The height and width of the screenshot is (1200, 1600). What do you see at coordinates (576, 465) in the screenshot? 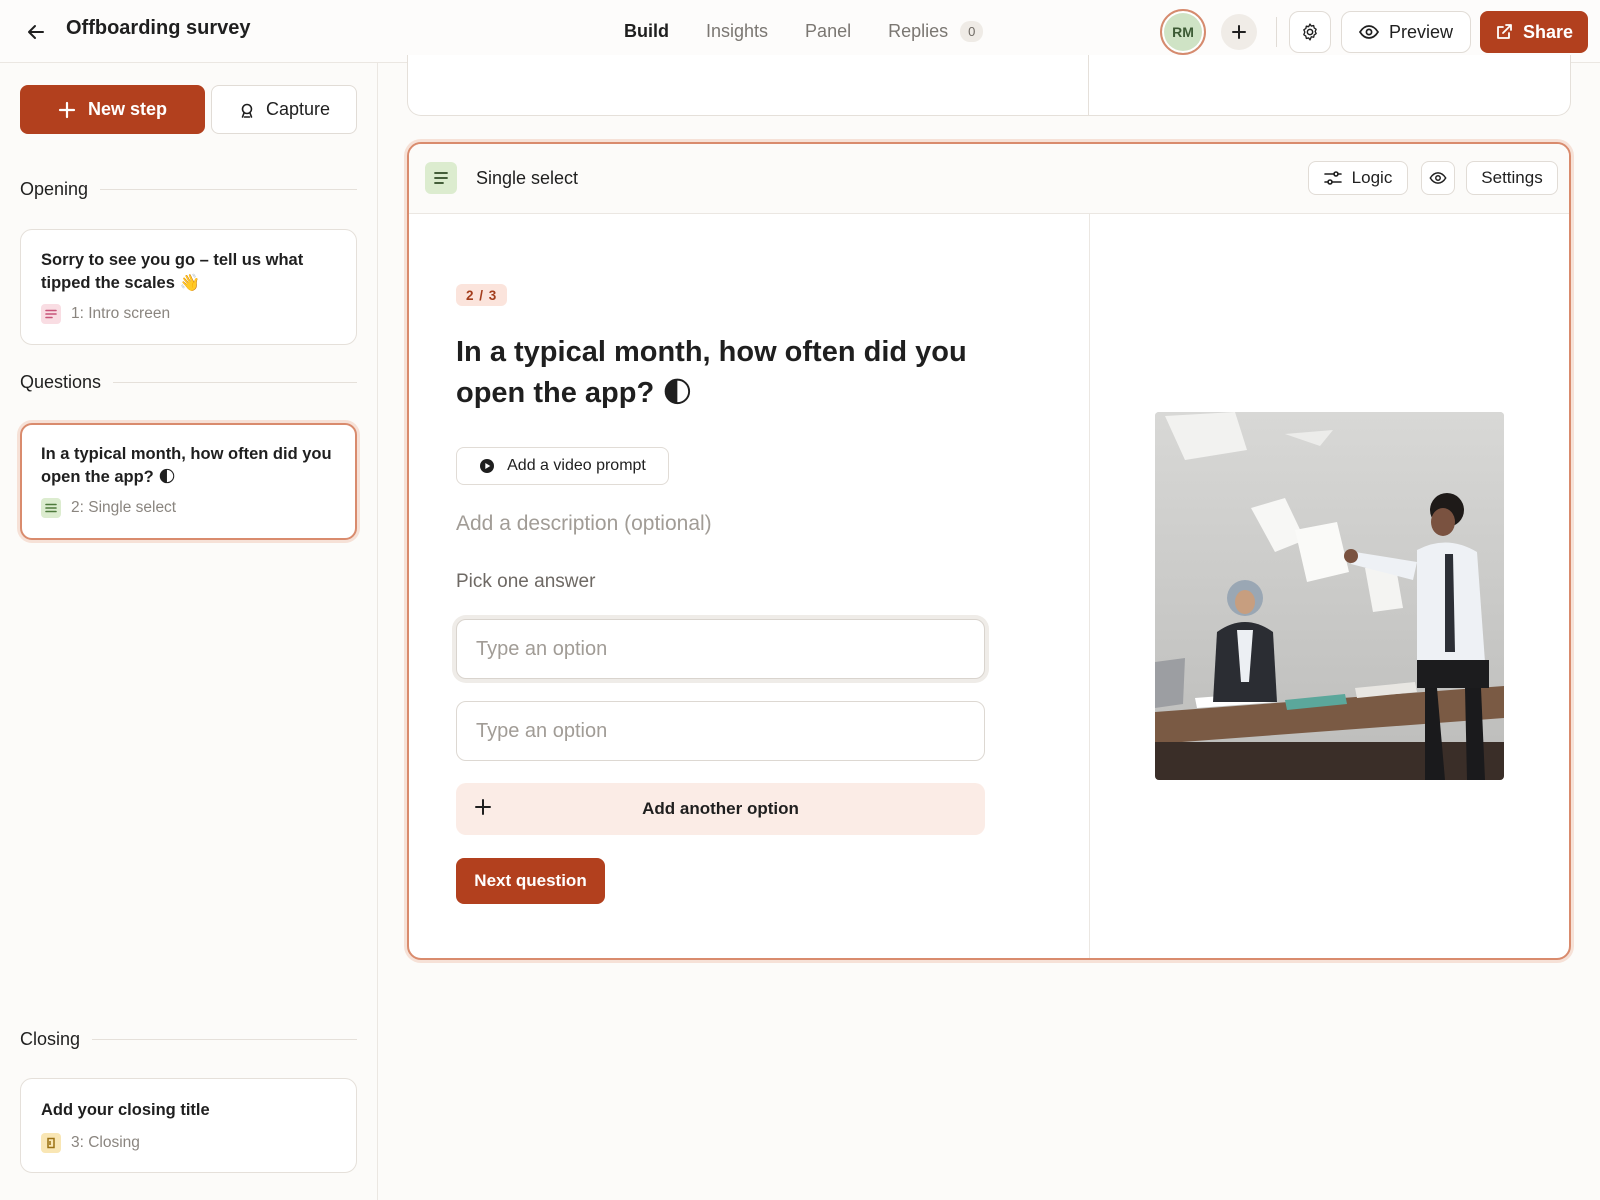
I see `video-prompt-label: Add a video prompt` at bounding box center [576, 465].